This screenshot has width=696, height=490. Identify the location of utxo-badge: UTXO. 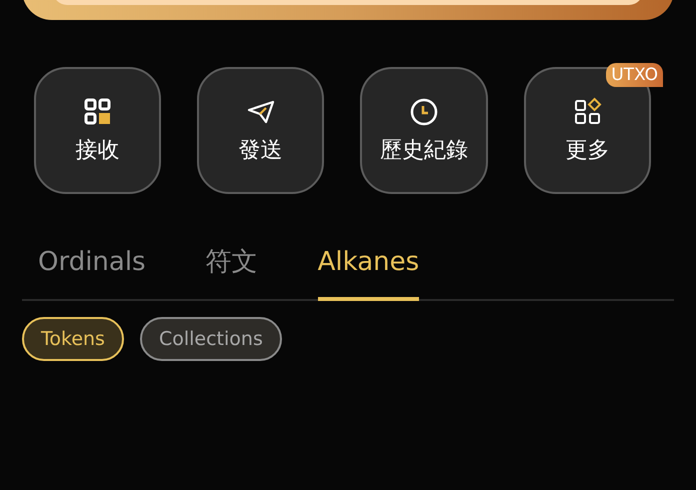
(634, 75).